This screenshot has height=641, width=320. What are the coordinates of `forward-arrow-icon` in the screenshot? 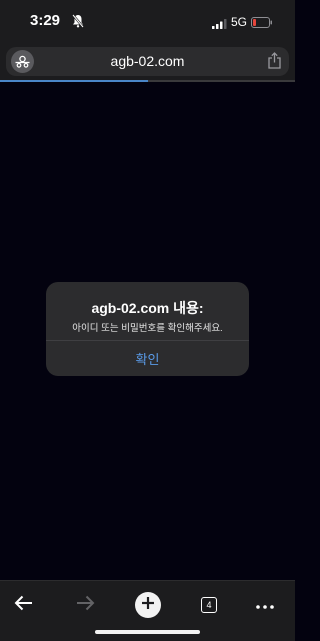 It's located at (85, 605).